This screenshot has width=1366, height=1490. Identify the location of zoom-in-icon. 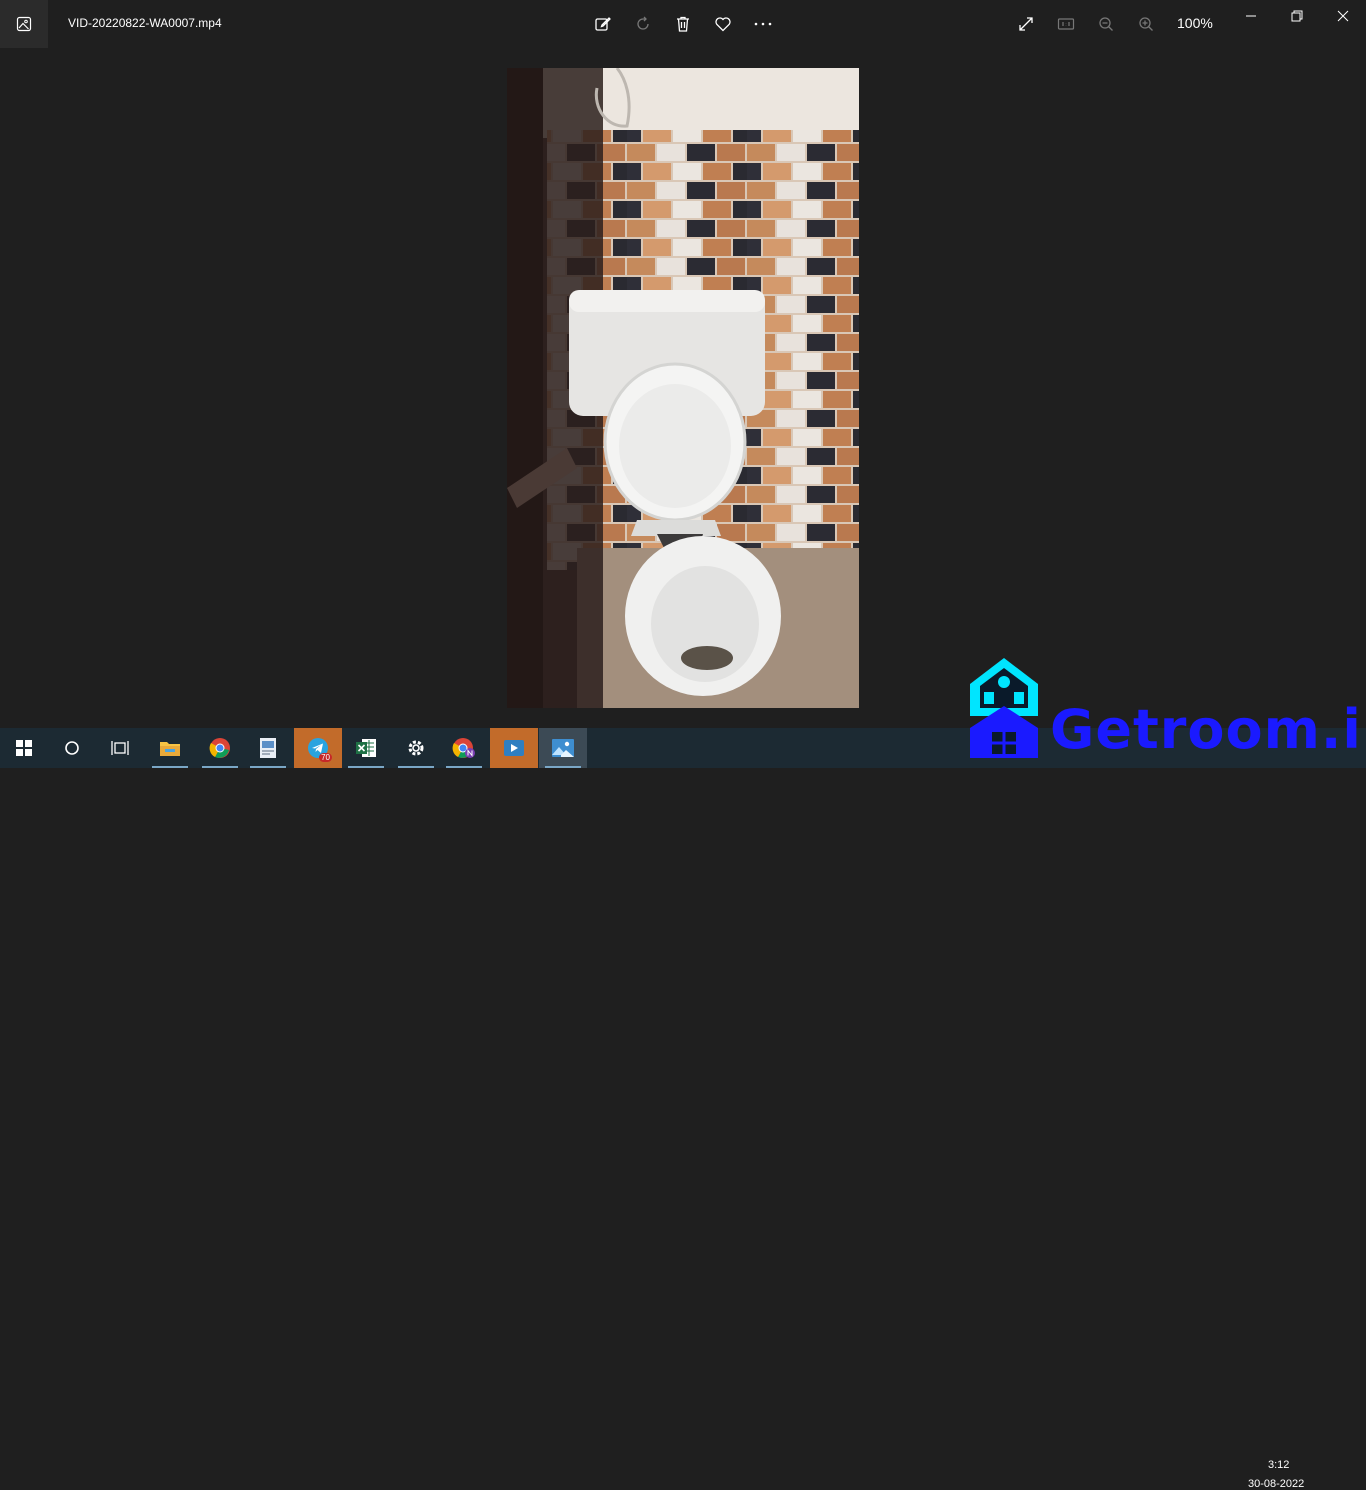
(1146, 24).